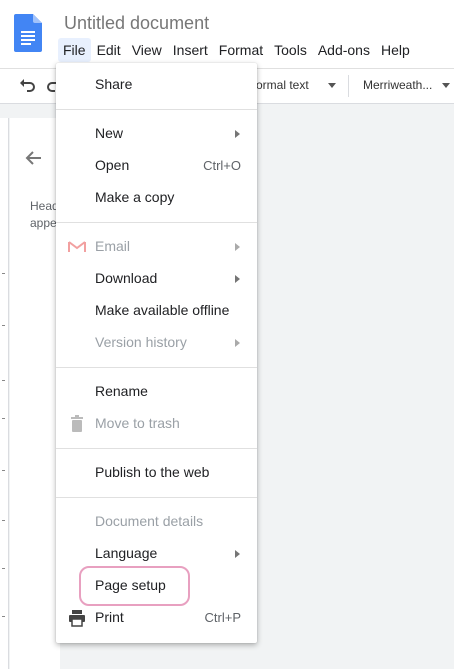 The image size is (454, 669). I want to click on menu-tools: Tools, so click(290, 50).